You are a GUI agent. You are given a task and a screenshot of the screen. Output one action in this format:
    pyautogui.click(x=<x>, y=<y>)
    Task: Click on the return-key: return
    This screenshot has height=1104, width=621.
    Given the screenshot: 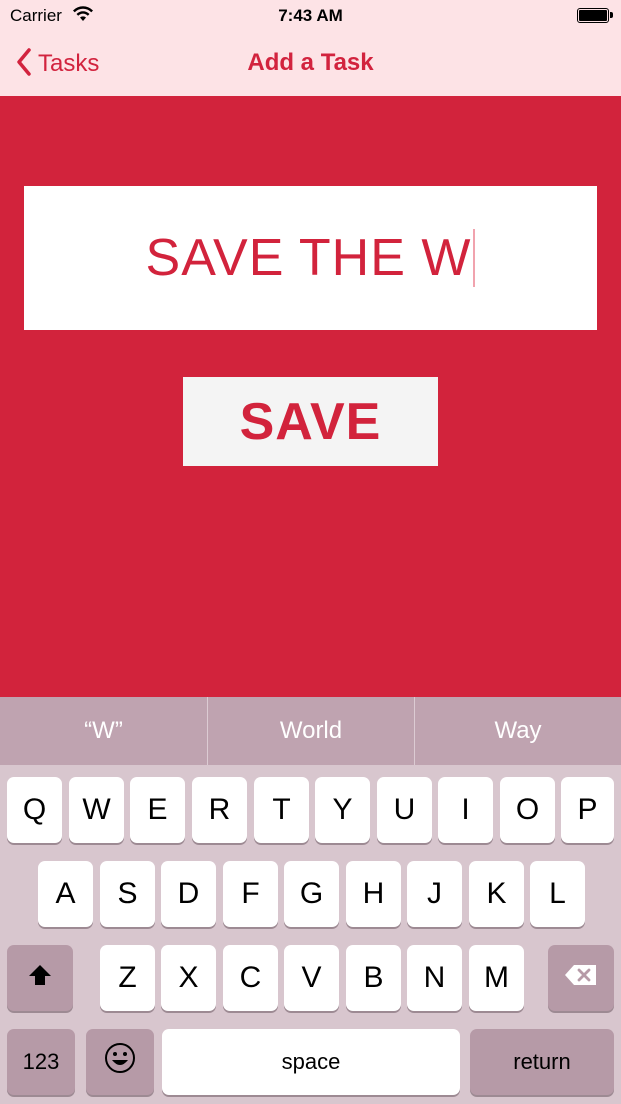 What is the action you would take?
    pyautogui.click(x=542, y=1062)
    